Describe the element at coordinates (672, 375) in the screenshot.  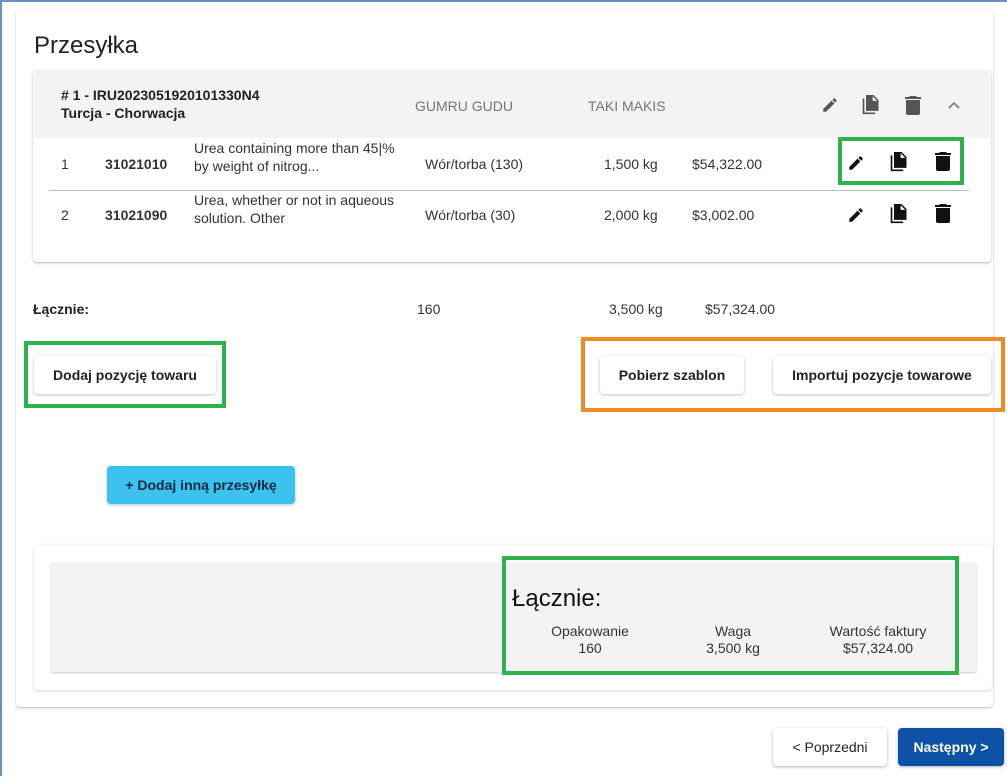
I see `download-template-button: Pobierz szablon` at that location.